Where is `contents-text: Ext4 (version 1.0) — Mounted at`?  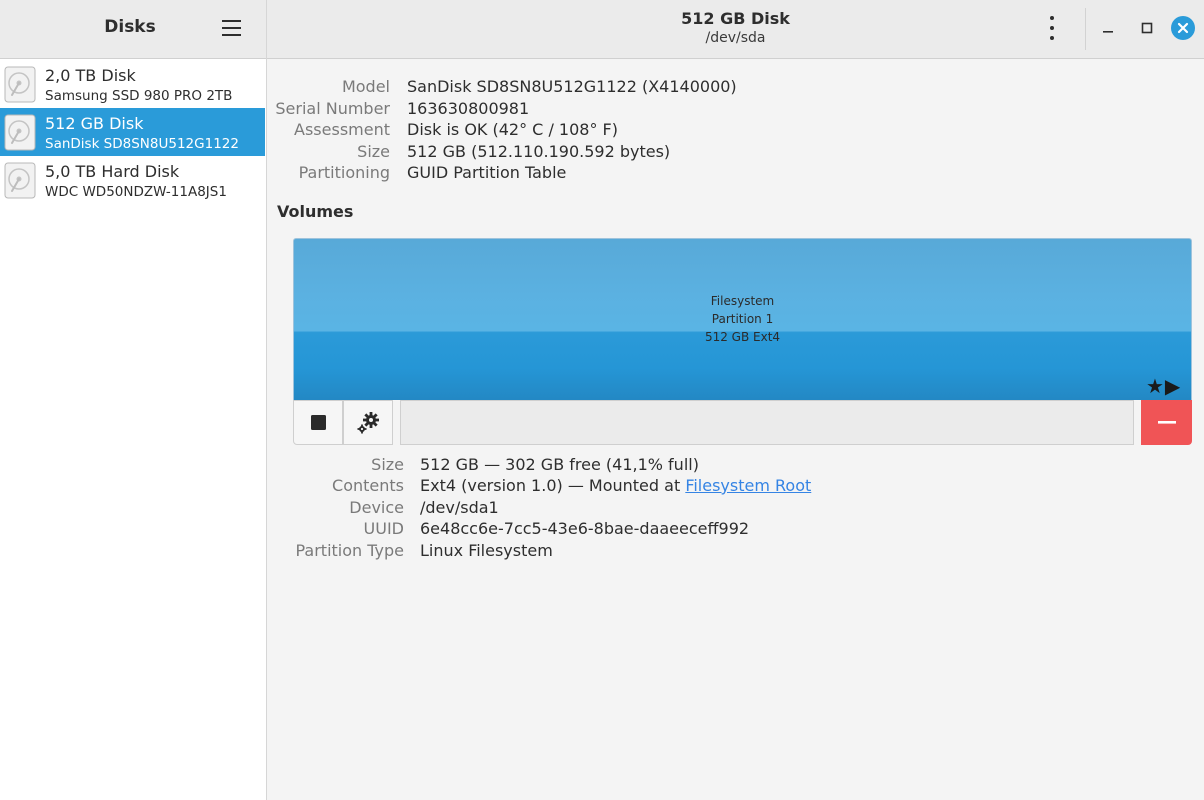
contents-text: Ext4 (version 1.0) — Mounted at is located at coordinates (553, 485).